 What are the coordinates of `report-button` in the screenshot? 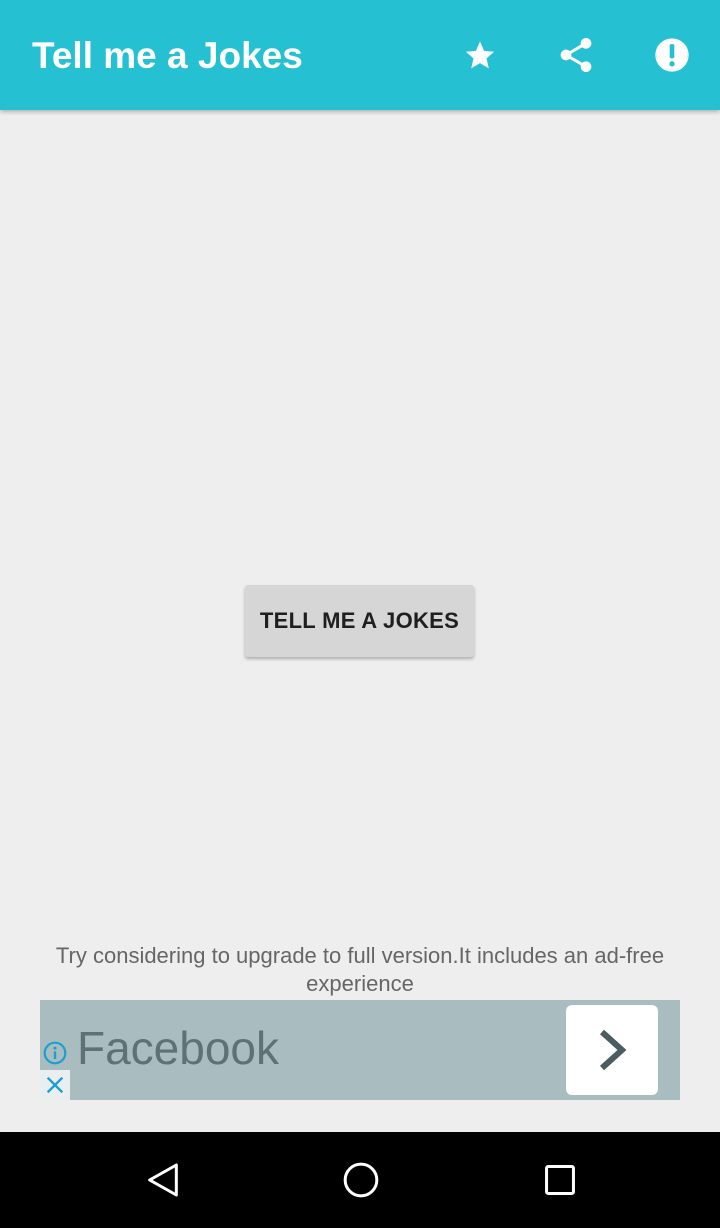 It's located at (672, 55).